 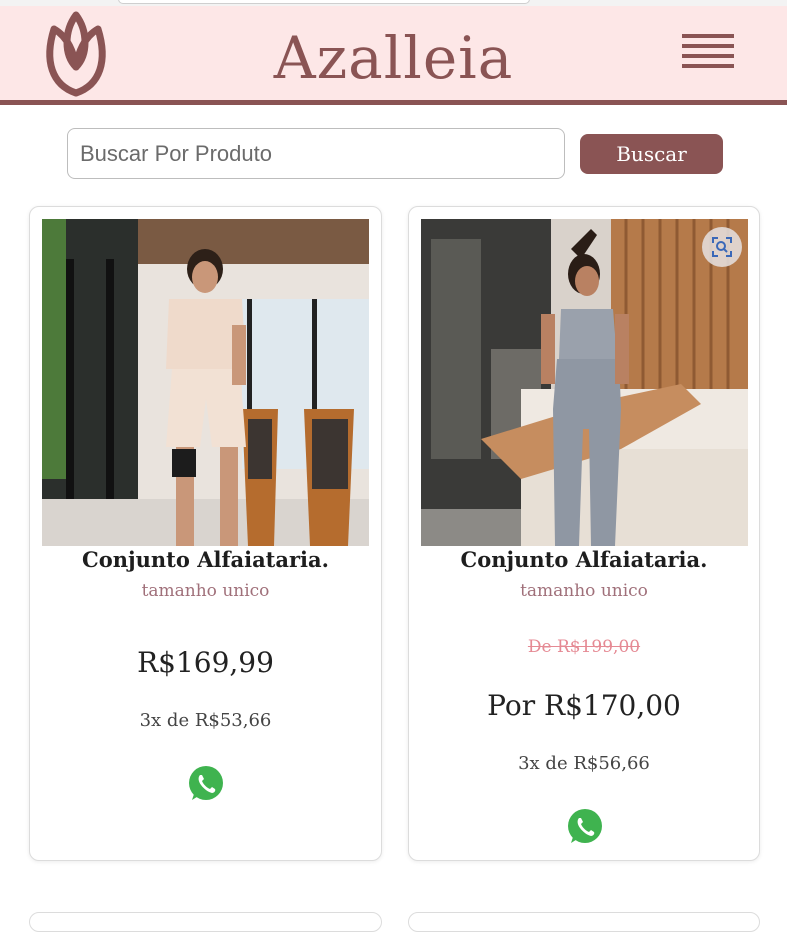 I want to click on product-installments: 3x de R$56,66, so click(x=584, y=763).